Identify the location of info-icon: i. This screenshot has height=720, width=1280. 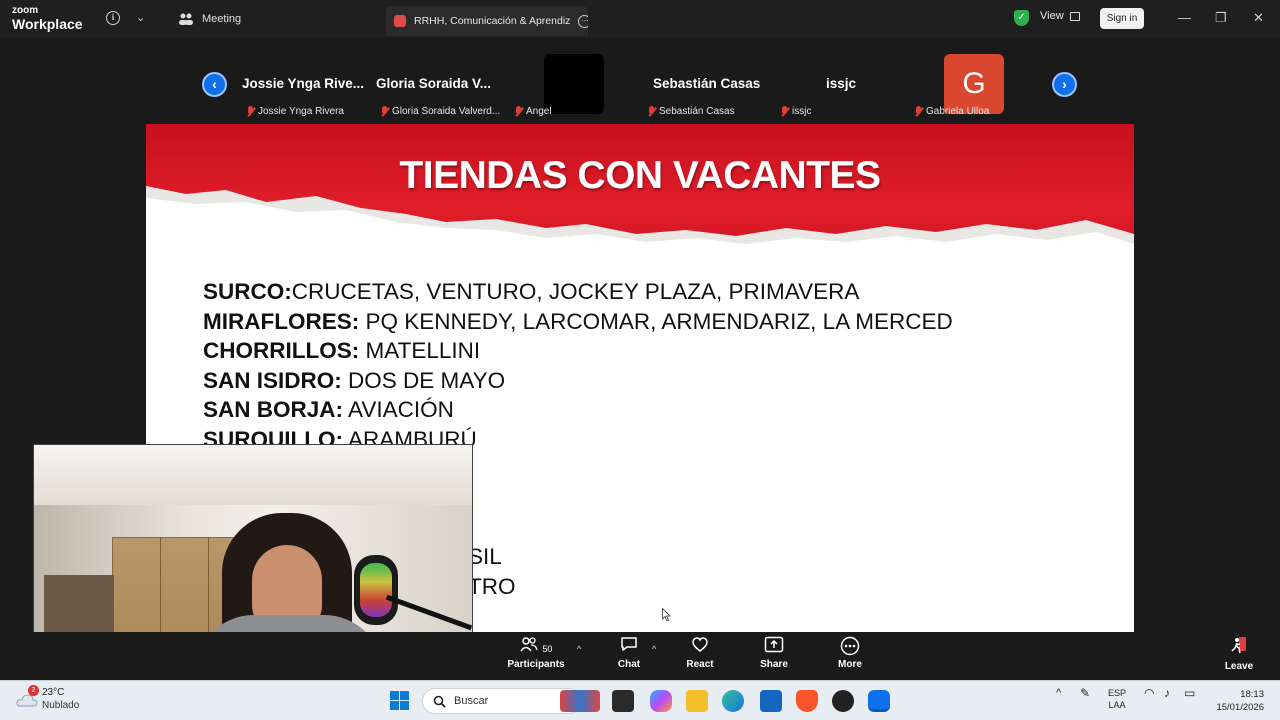
(113, 18).